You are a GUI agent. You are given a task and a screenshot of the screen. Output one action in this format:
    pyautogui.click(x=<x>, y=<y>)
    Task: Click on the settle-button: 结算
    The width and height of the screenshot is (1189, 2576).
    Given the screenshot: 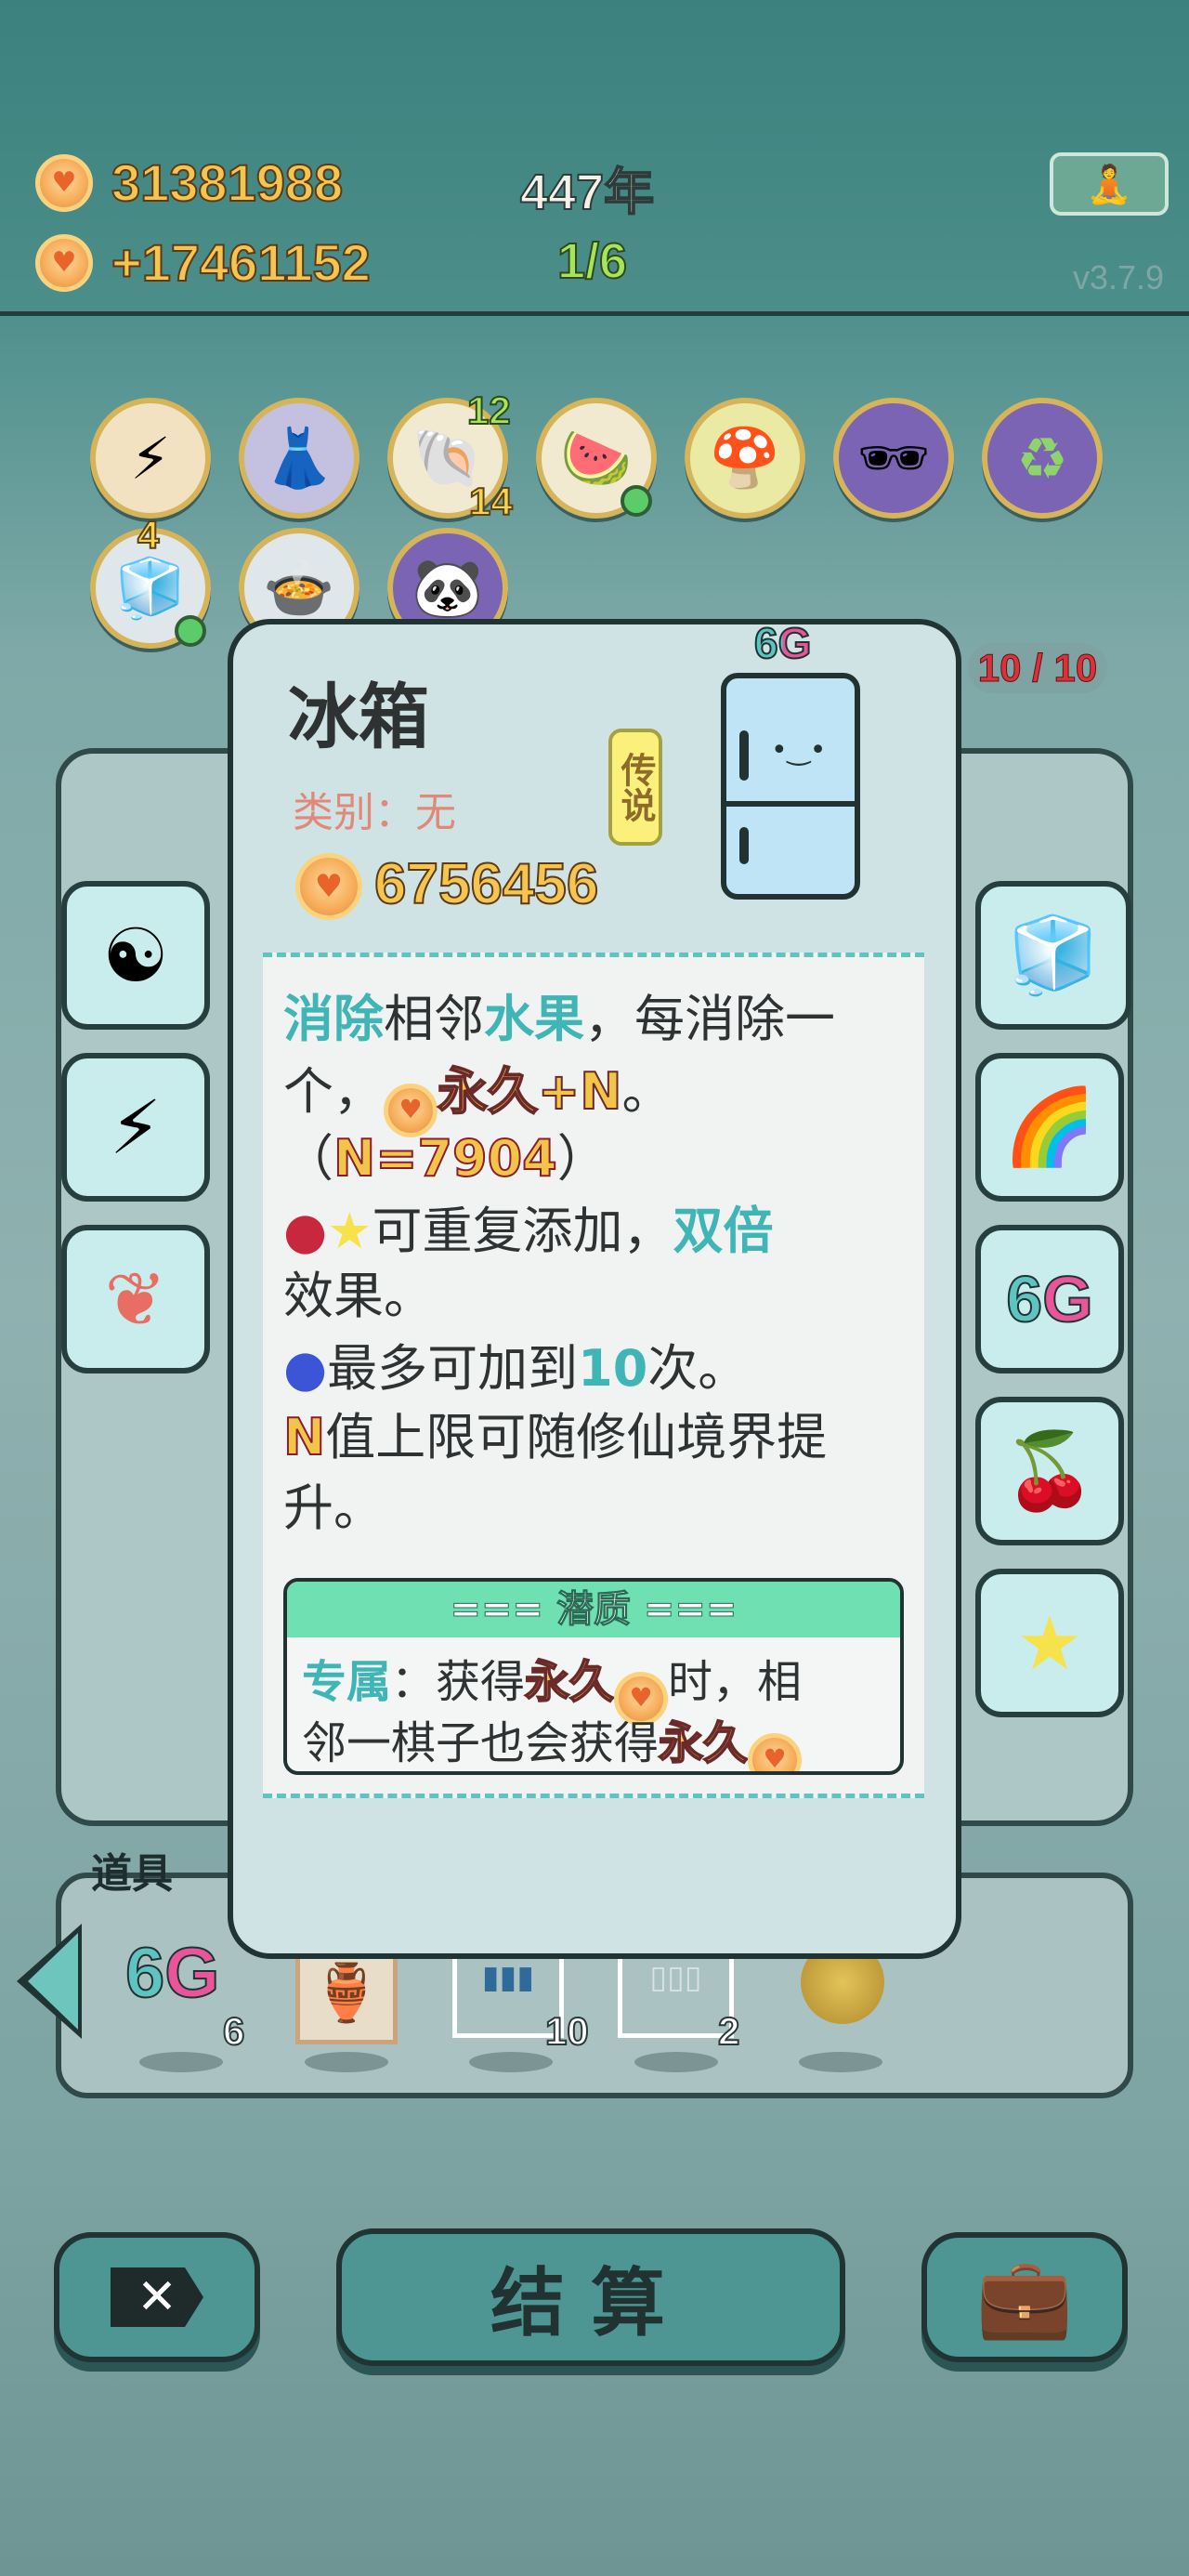 What is the action you would take?
    pyautogui.click(x=590, y=2297)
    